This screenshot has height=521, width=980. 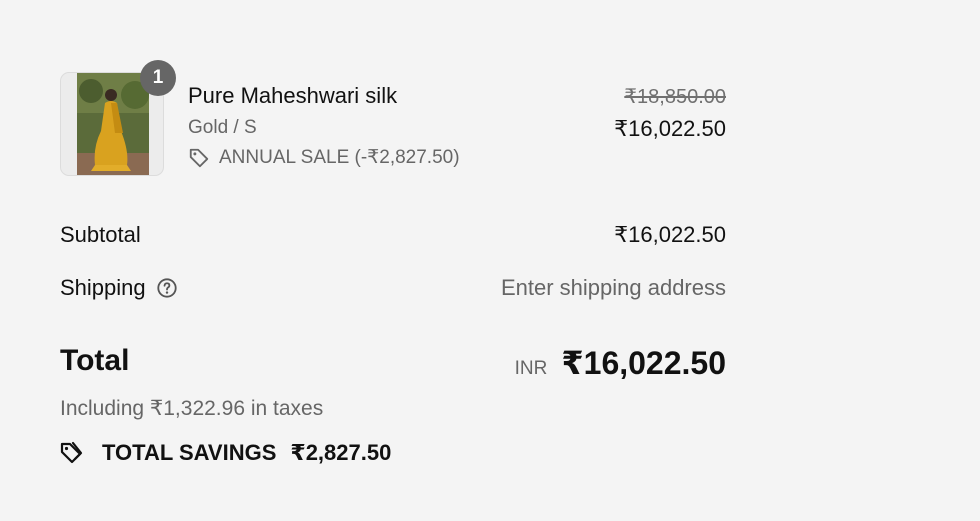 I want to click on total-savings: TOTAL SAVINGS ₹2,827.50, so click(x=225, y=453).